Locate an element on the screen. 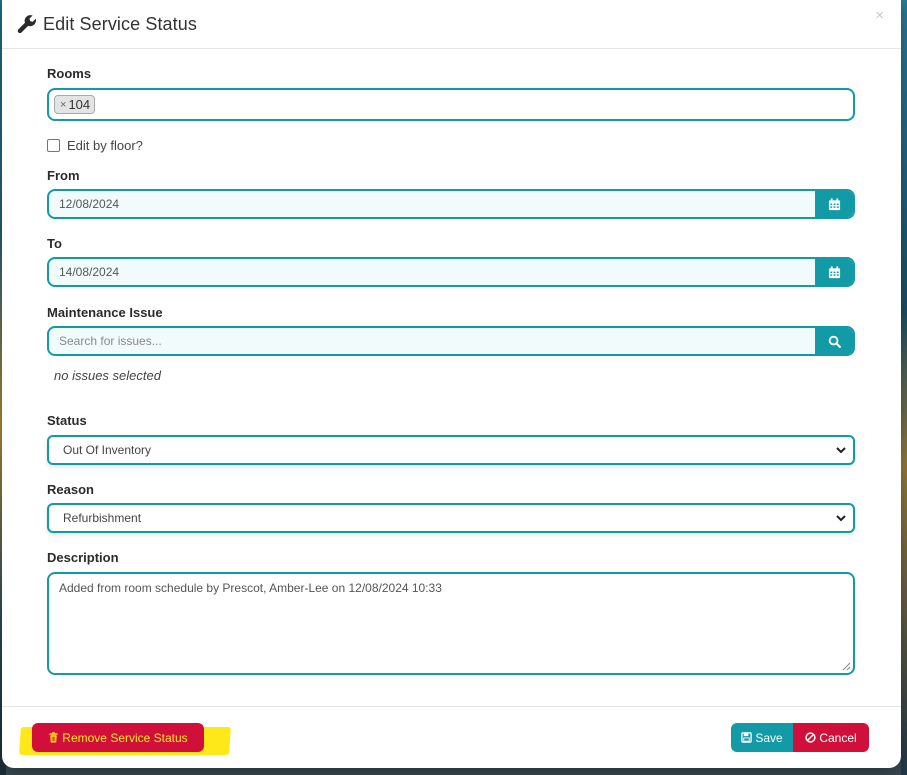 This screenshot has width=907, height=775. to-date-group: 14/08/2024 is located at coordinates (451, 272).